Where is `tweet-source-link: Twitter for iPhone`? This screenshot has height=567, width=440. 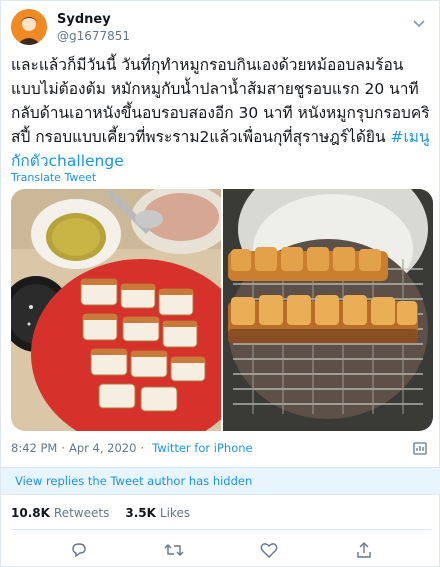 tweet-source-link: Twitter for iPhone is located at coordinates (202, 448).